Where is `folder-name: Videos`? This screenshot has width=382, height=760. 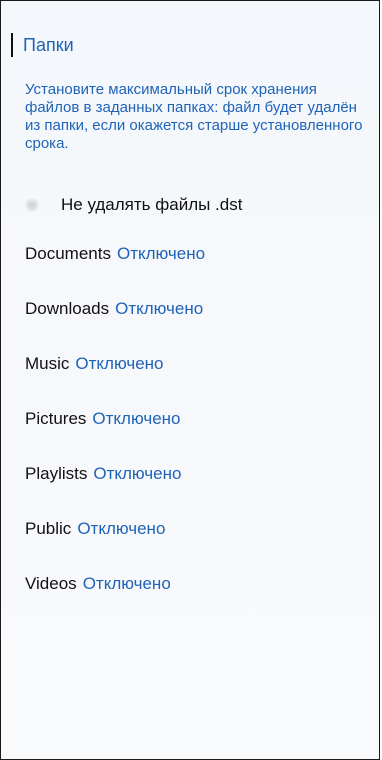
folder-name: Videos is located at coordinates (51, 583).